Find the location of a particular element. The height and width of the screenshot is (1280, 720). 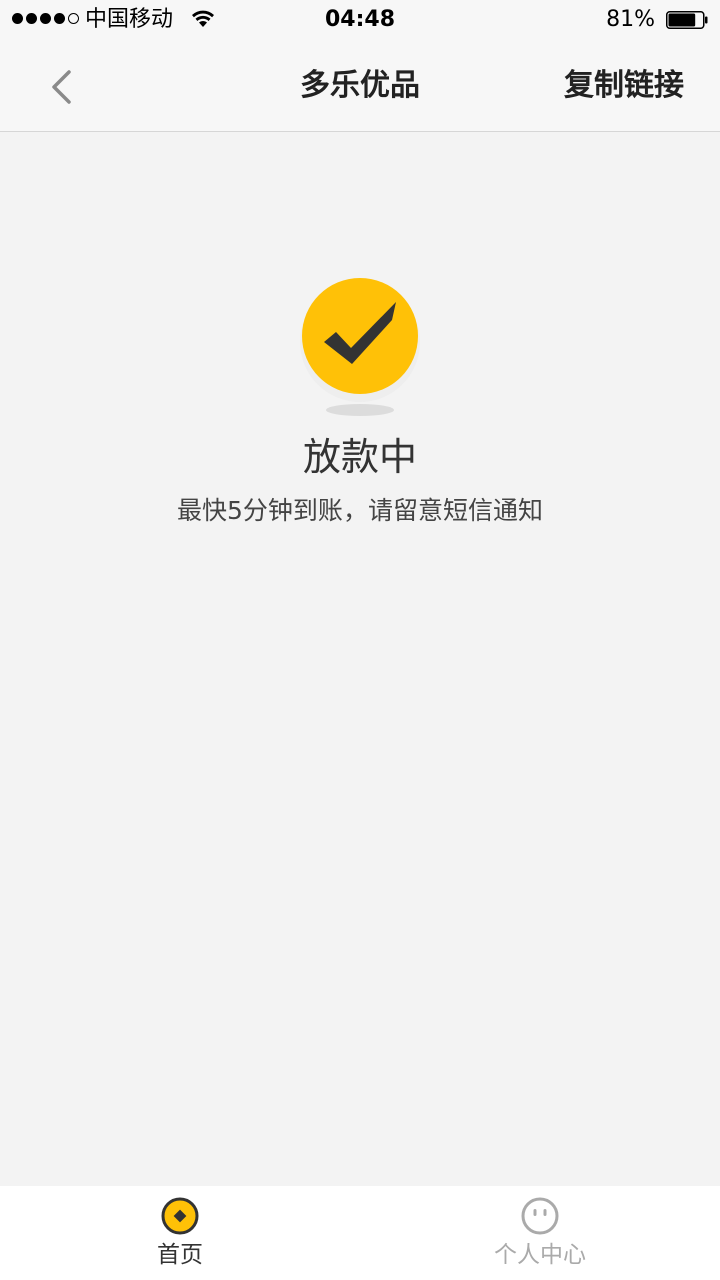

tab-bar: 首页 个人中心 is located at coordinates (360, 1233).